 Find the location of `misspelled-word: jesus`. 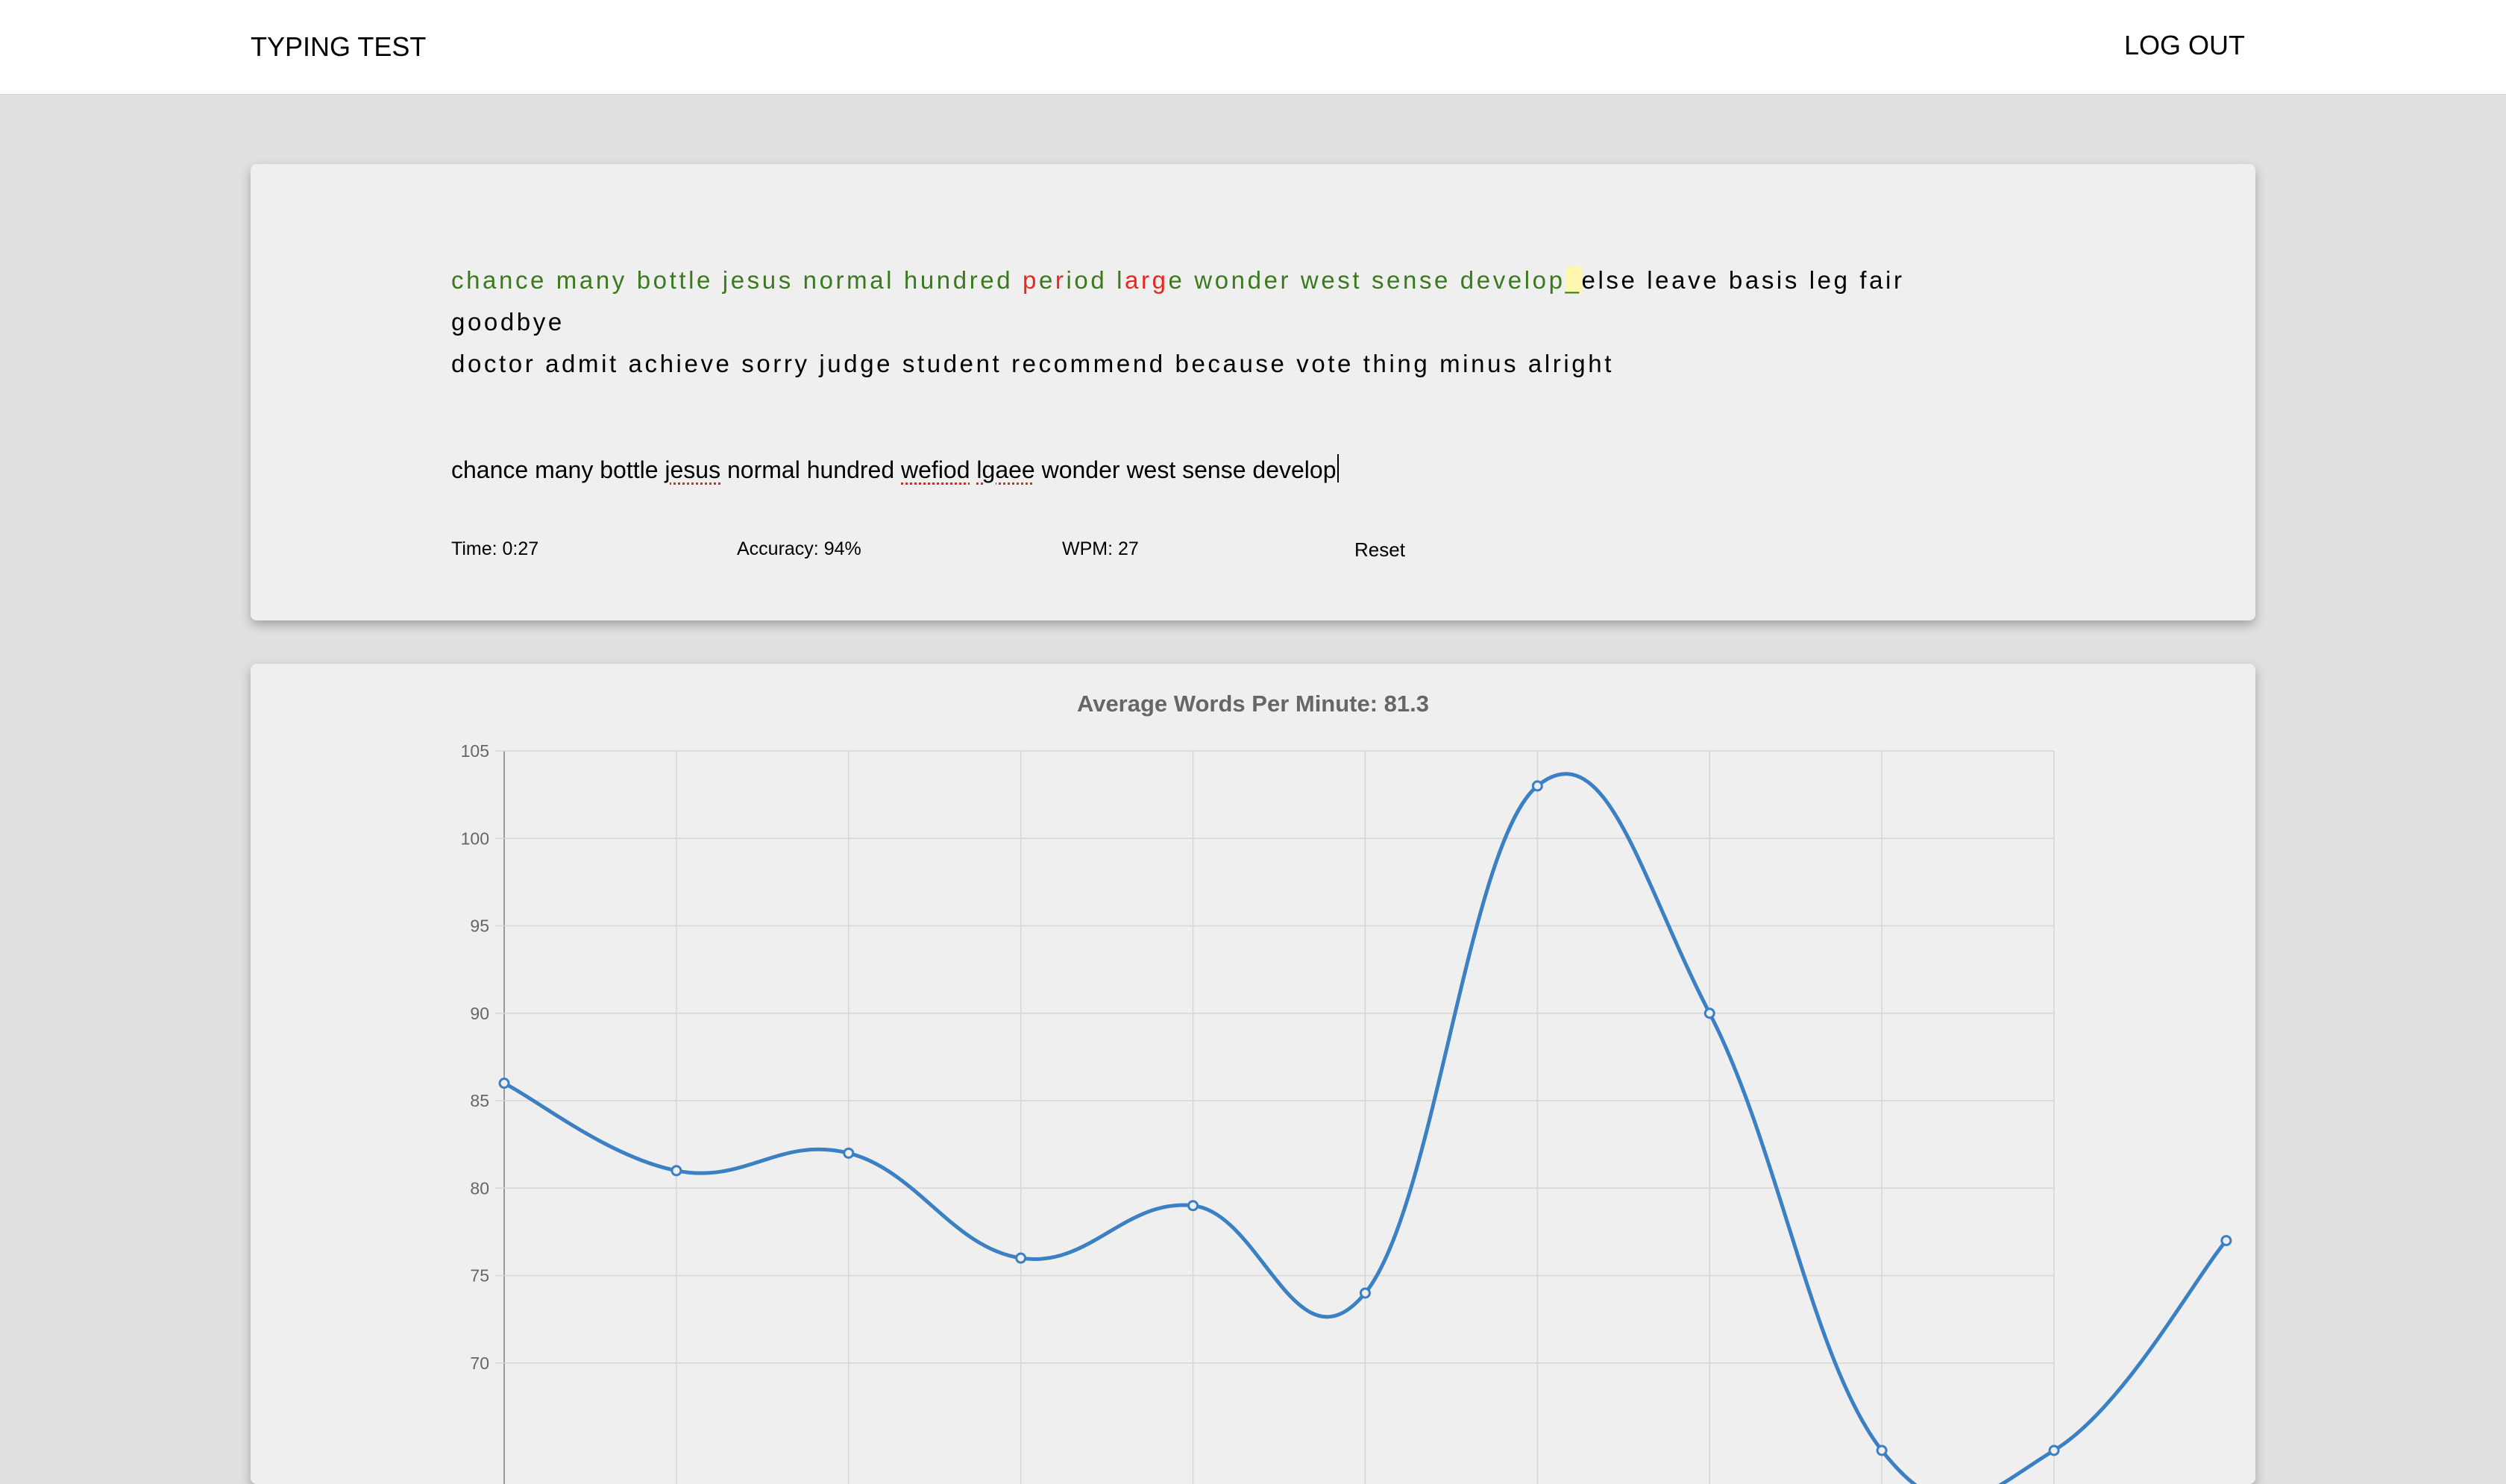

misspelled-word: jesus is located at coordinates (693, 469).